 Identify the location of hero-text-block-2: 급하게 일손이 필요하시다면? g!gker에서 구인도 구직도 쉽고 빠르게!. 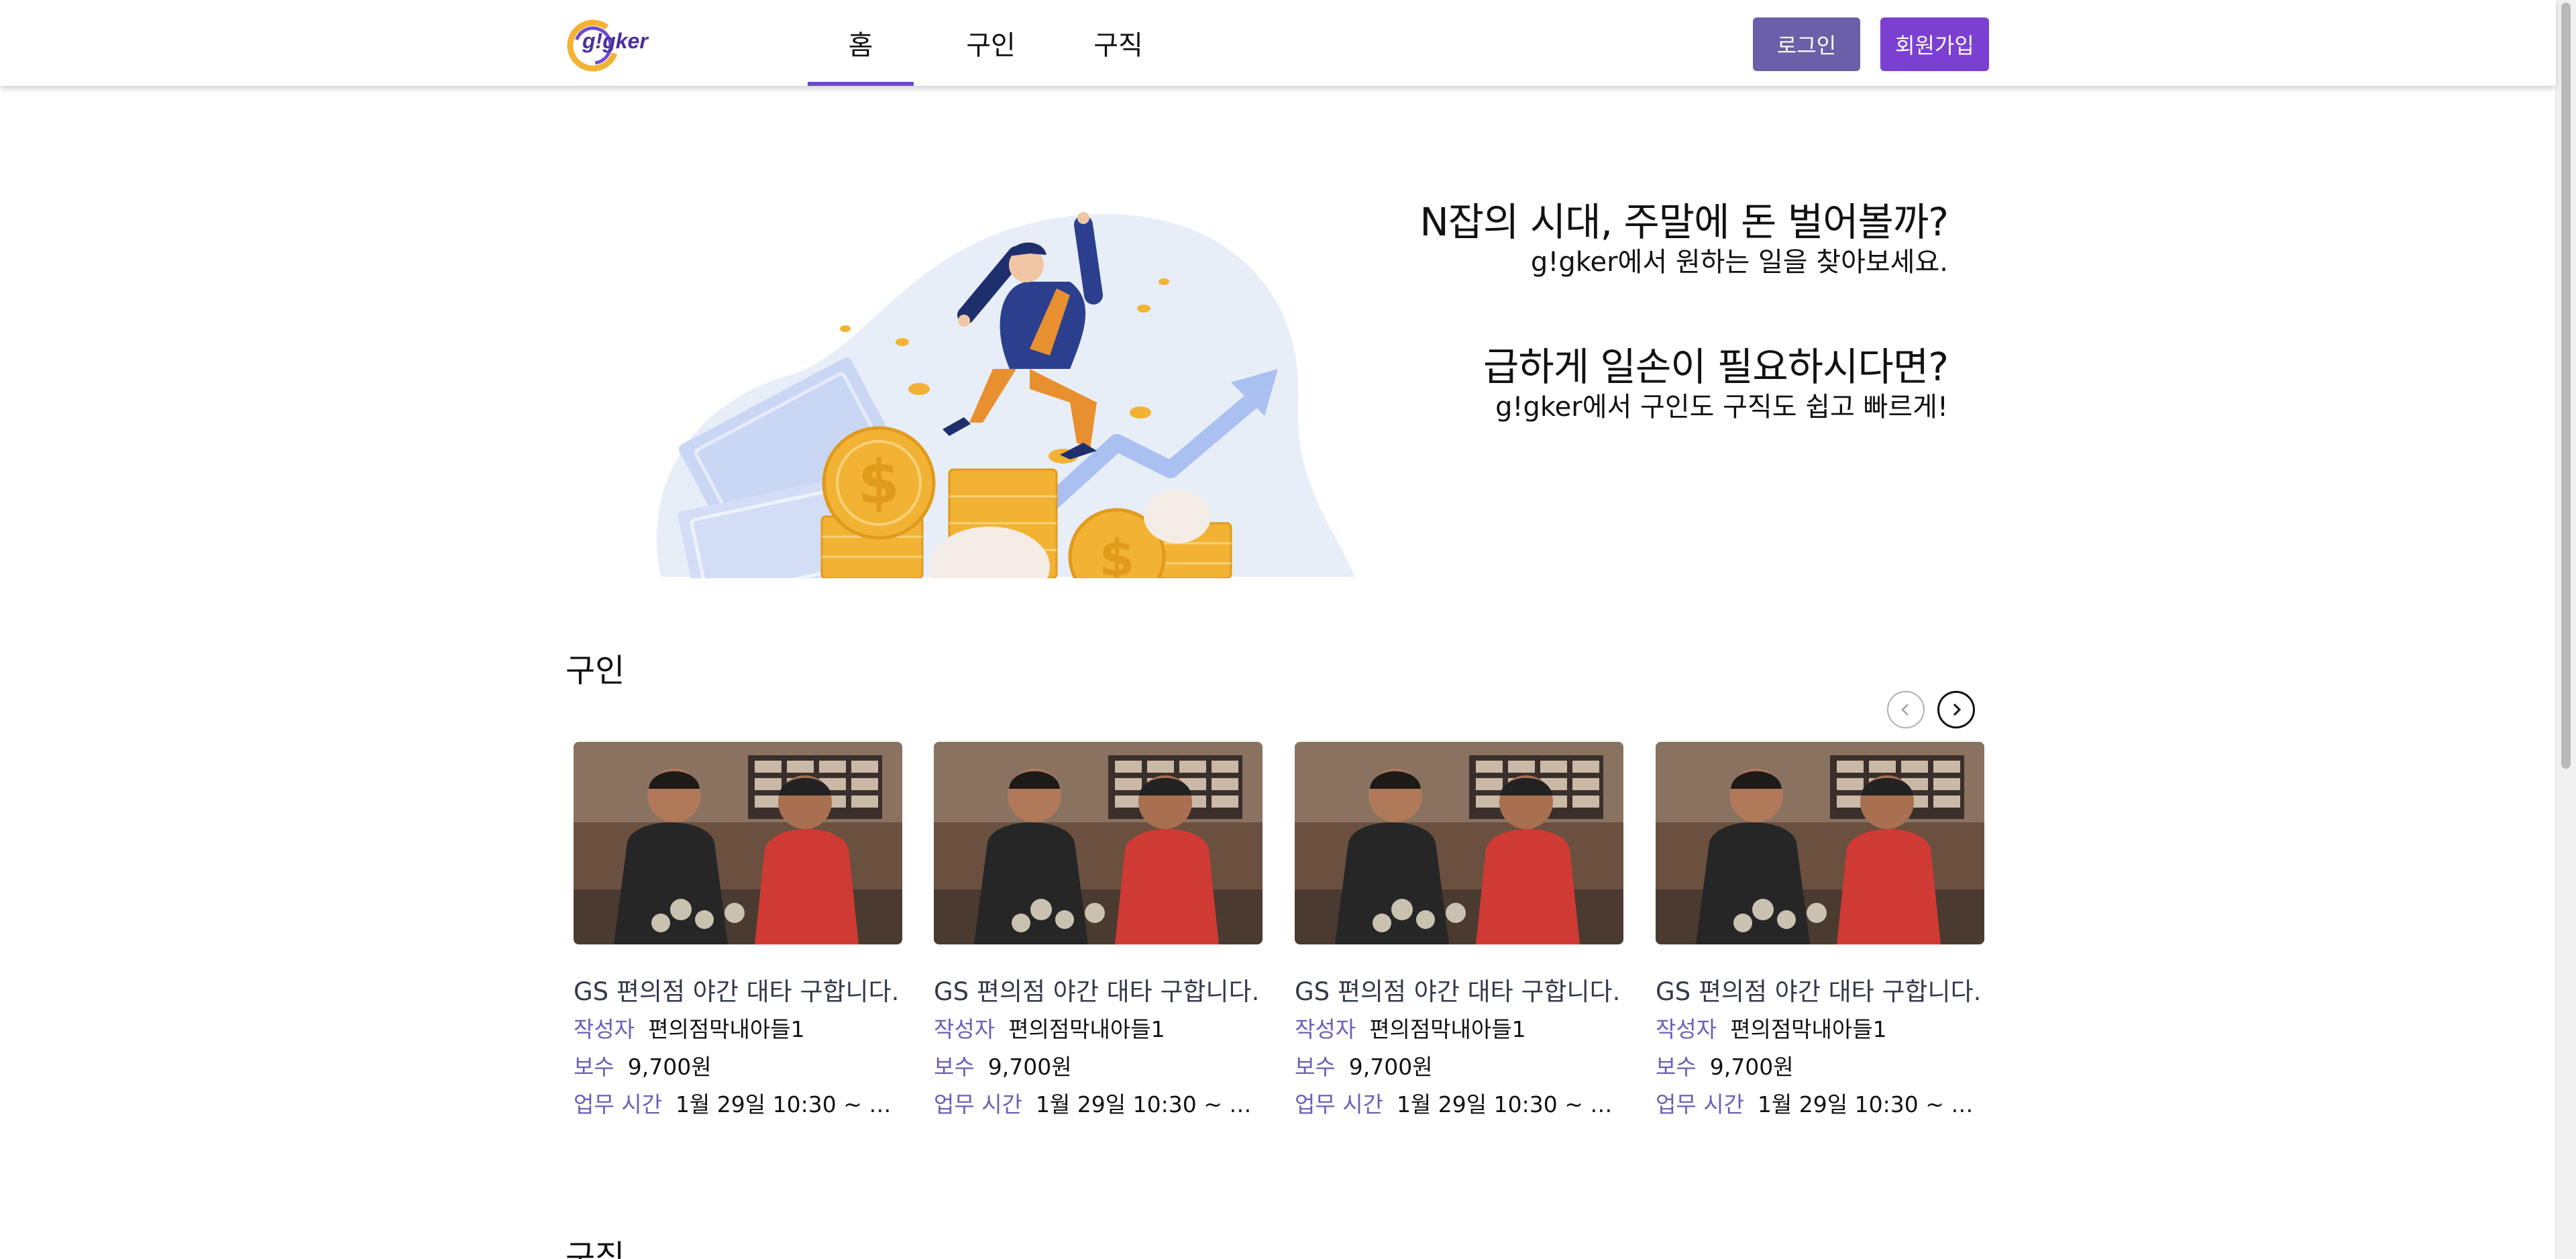
(1716, 383).